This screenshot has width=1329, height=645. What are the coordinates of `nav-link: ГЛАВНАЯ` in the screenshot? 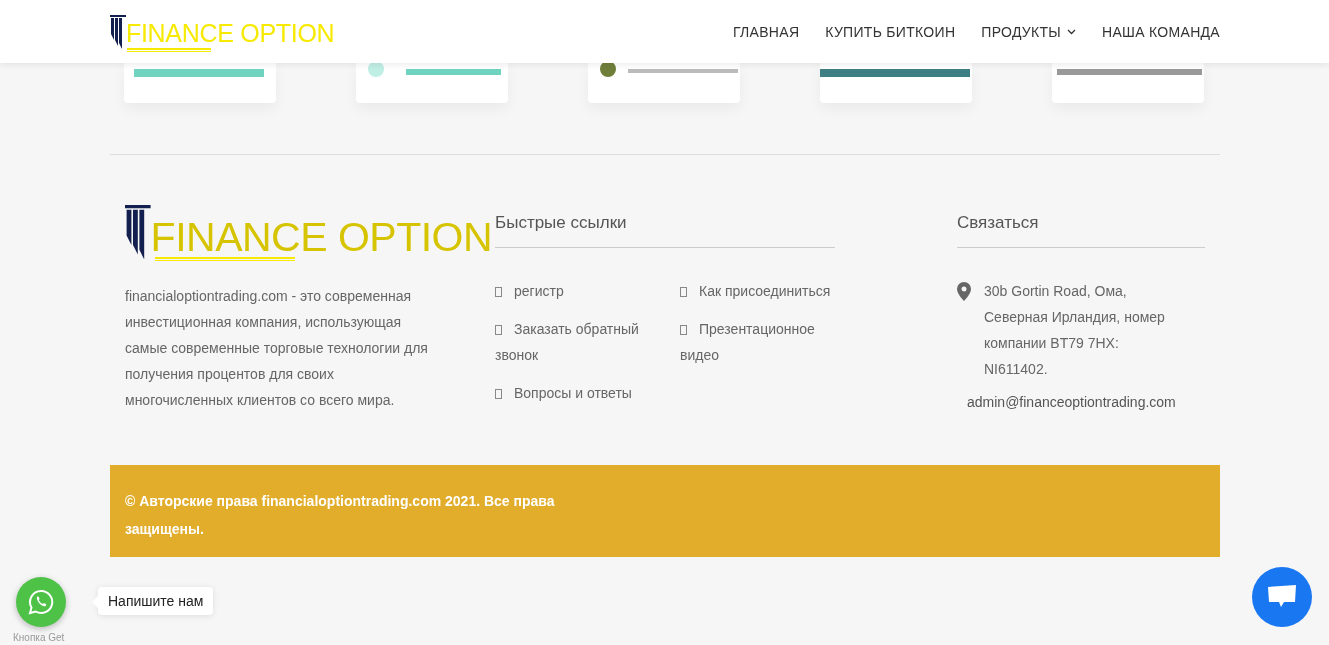 It's located at (766, 31).